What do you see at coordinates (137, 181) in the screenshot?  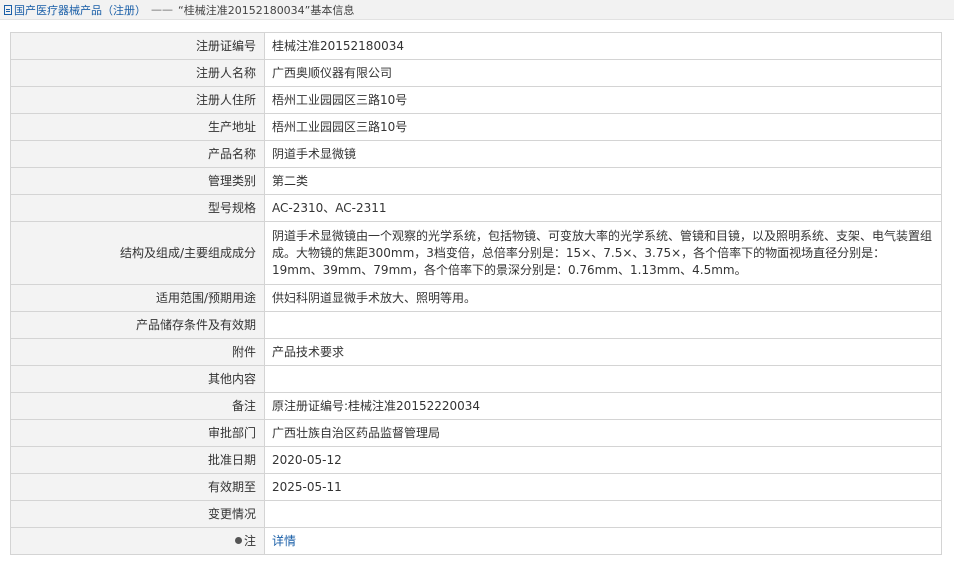 I see `row-label: 管理类别` at bounding box center [137, 181].